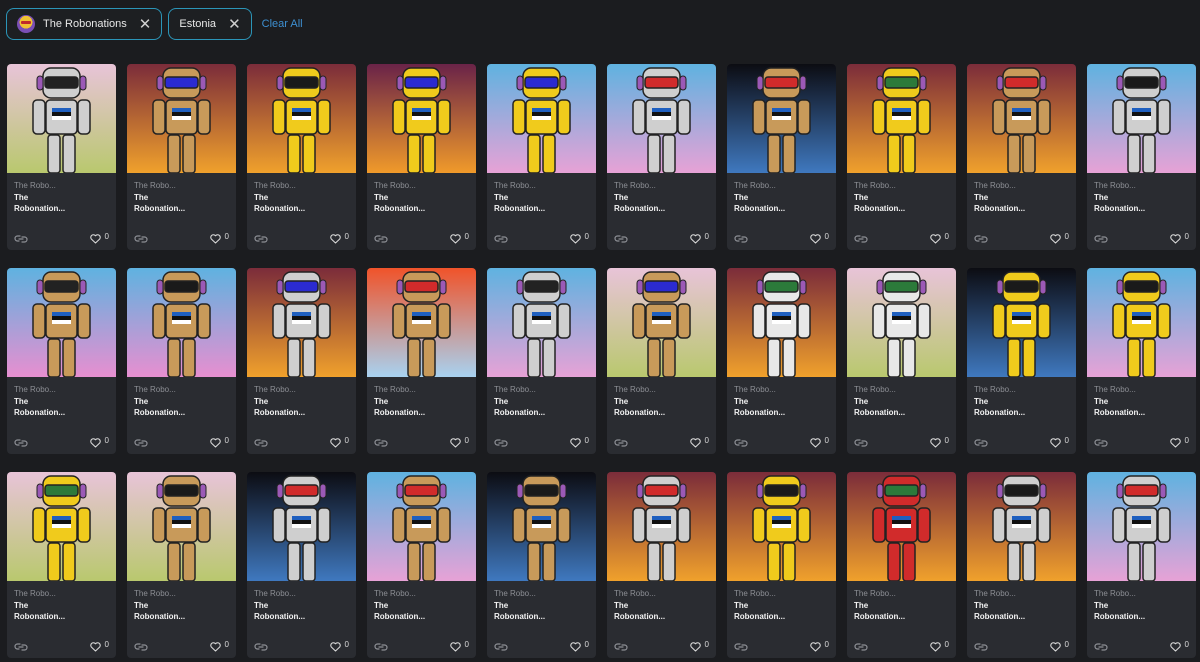 The height and width of the screenshot is (662, 1200). What do you see at coordinates (210, 24) in the screenshot?
I see `filter-chip-country: Estonia ✕` at bounding box center [210, 24].